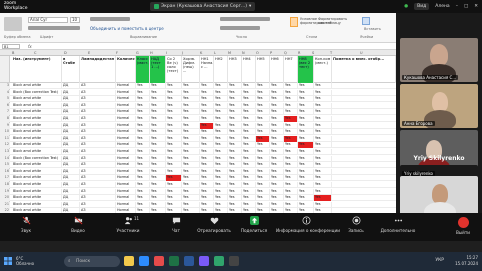 The image size is (482, 271). I want to click on format-table-button: Форматировать как таблицу, so click(332, 22).